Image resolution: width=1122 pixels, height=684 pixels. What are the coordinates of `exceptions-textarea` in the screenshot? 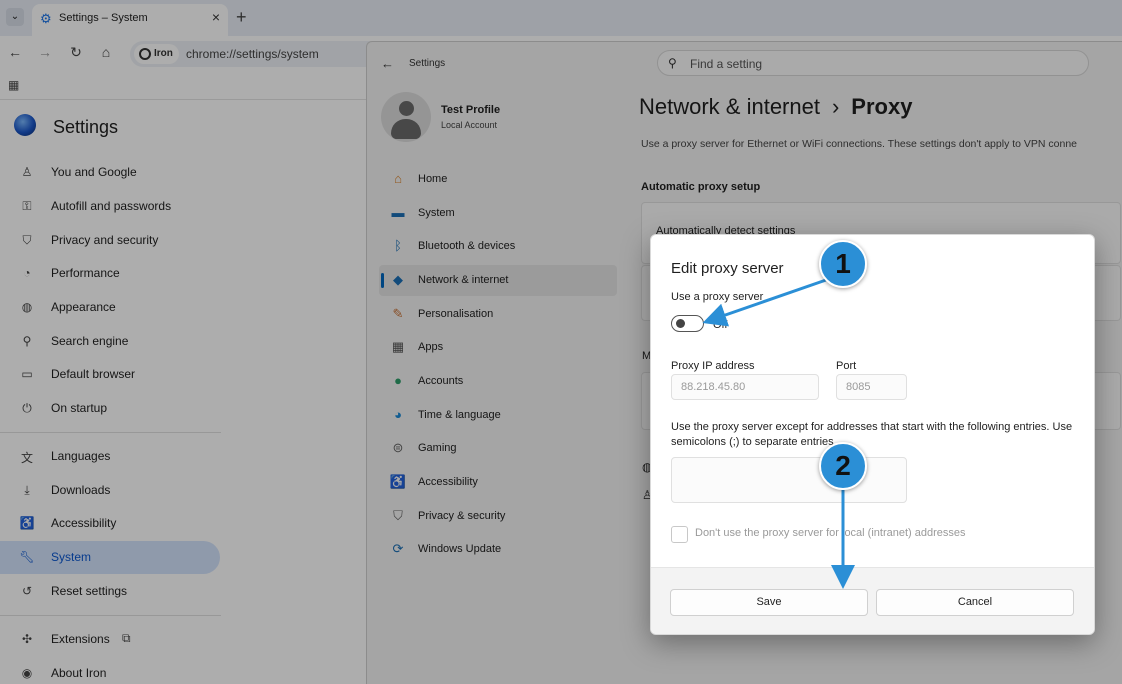 It's located at (789, 480).